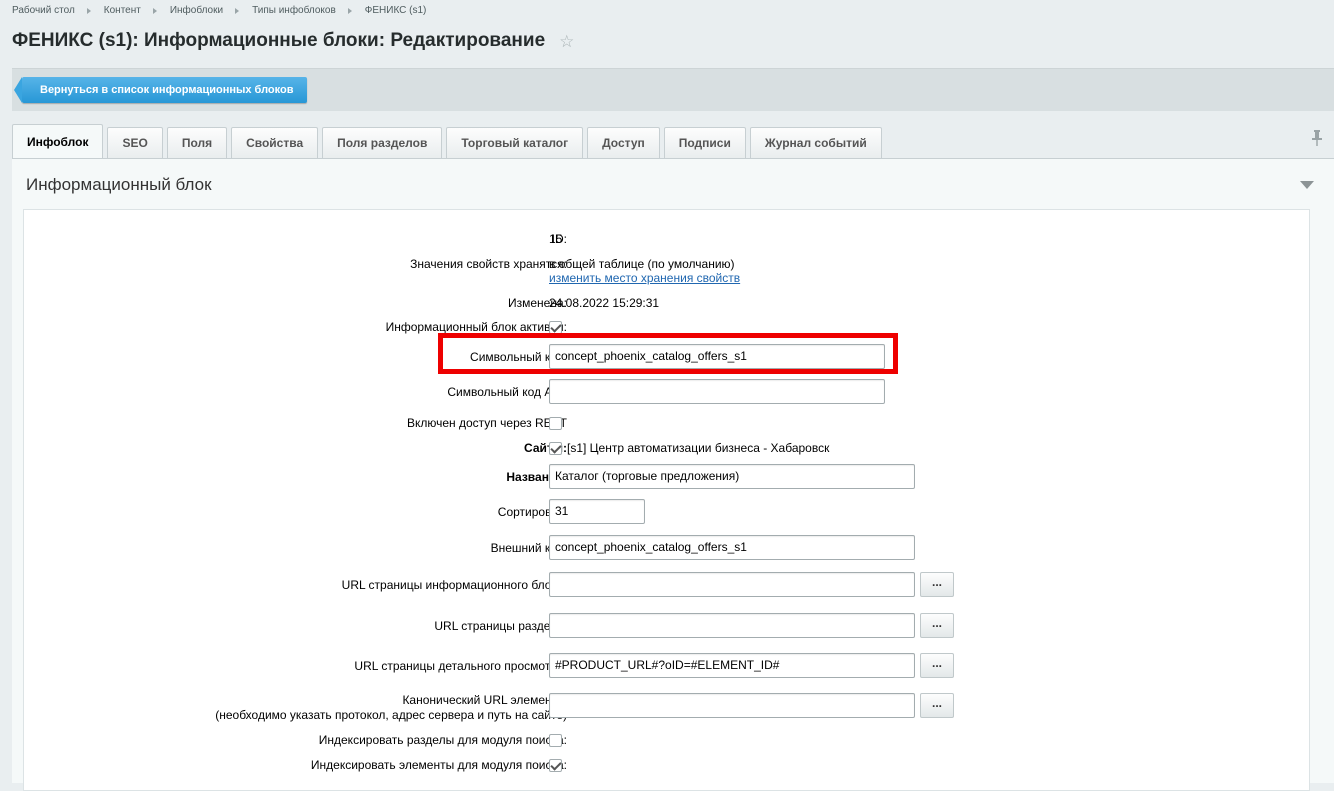 This screenshot has width=1334, height=791. I want to click on storage-value: в общей таблице (по умолчанию), so click(642, 264).